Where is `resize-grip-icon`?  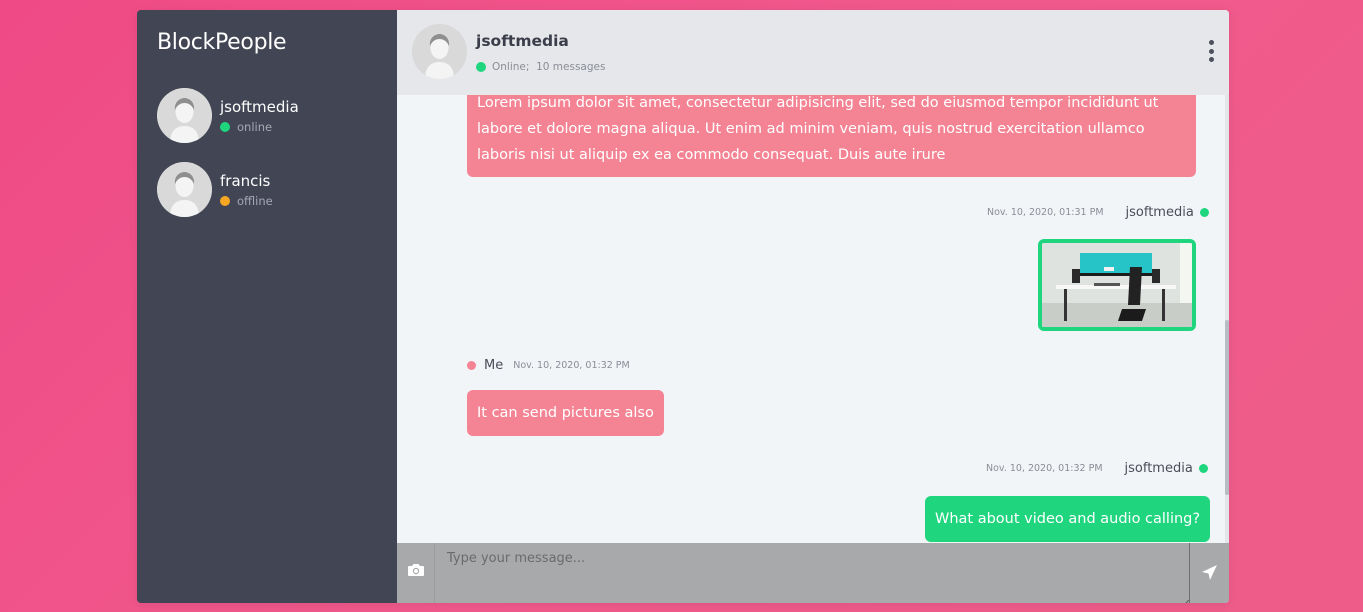
resize-grip-icon is located at coordinates (1185, 598).